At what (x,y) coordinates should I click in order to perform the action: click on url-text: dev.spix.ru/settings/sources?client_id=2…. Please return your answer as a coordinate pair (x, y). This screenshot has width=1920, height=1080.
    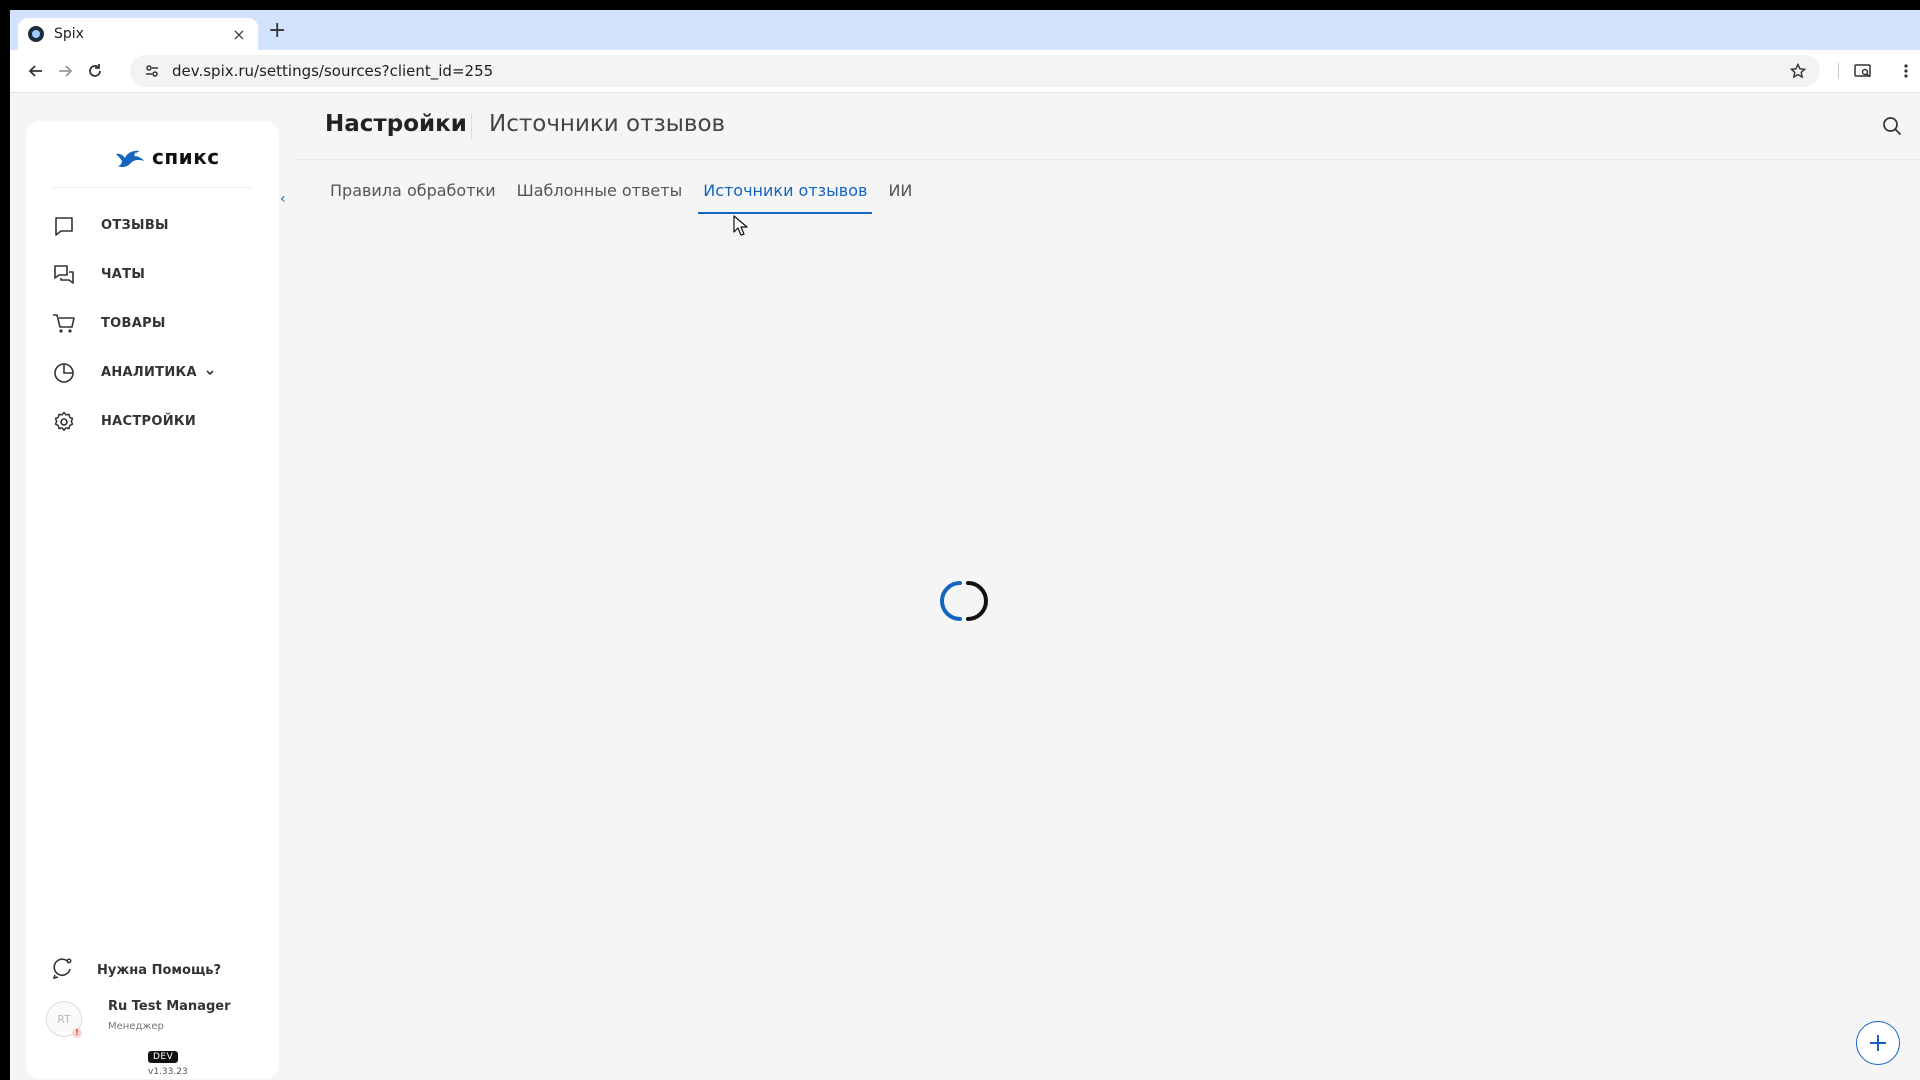
    Looking at the image, I should click on (981, 71).